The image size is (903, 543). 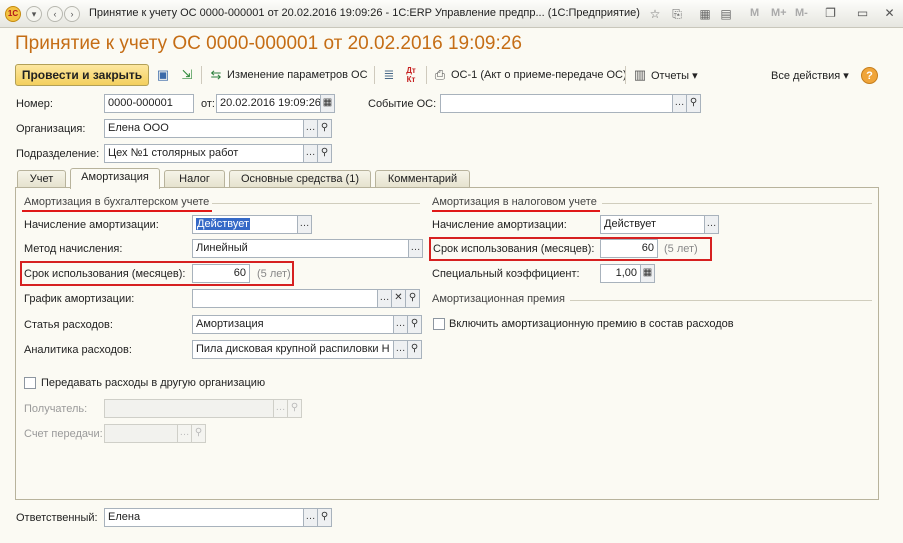 What do you see at coordinates (293, 349) in the screenshot?
I see `analytics-field: Пила дисковая крупной распиловки Н` at bounding box center [293, 349].